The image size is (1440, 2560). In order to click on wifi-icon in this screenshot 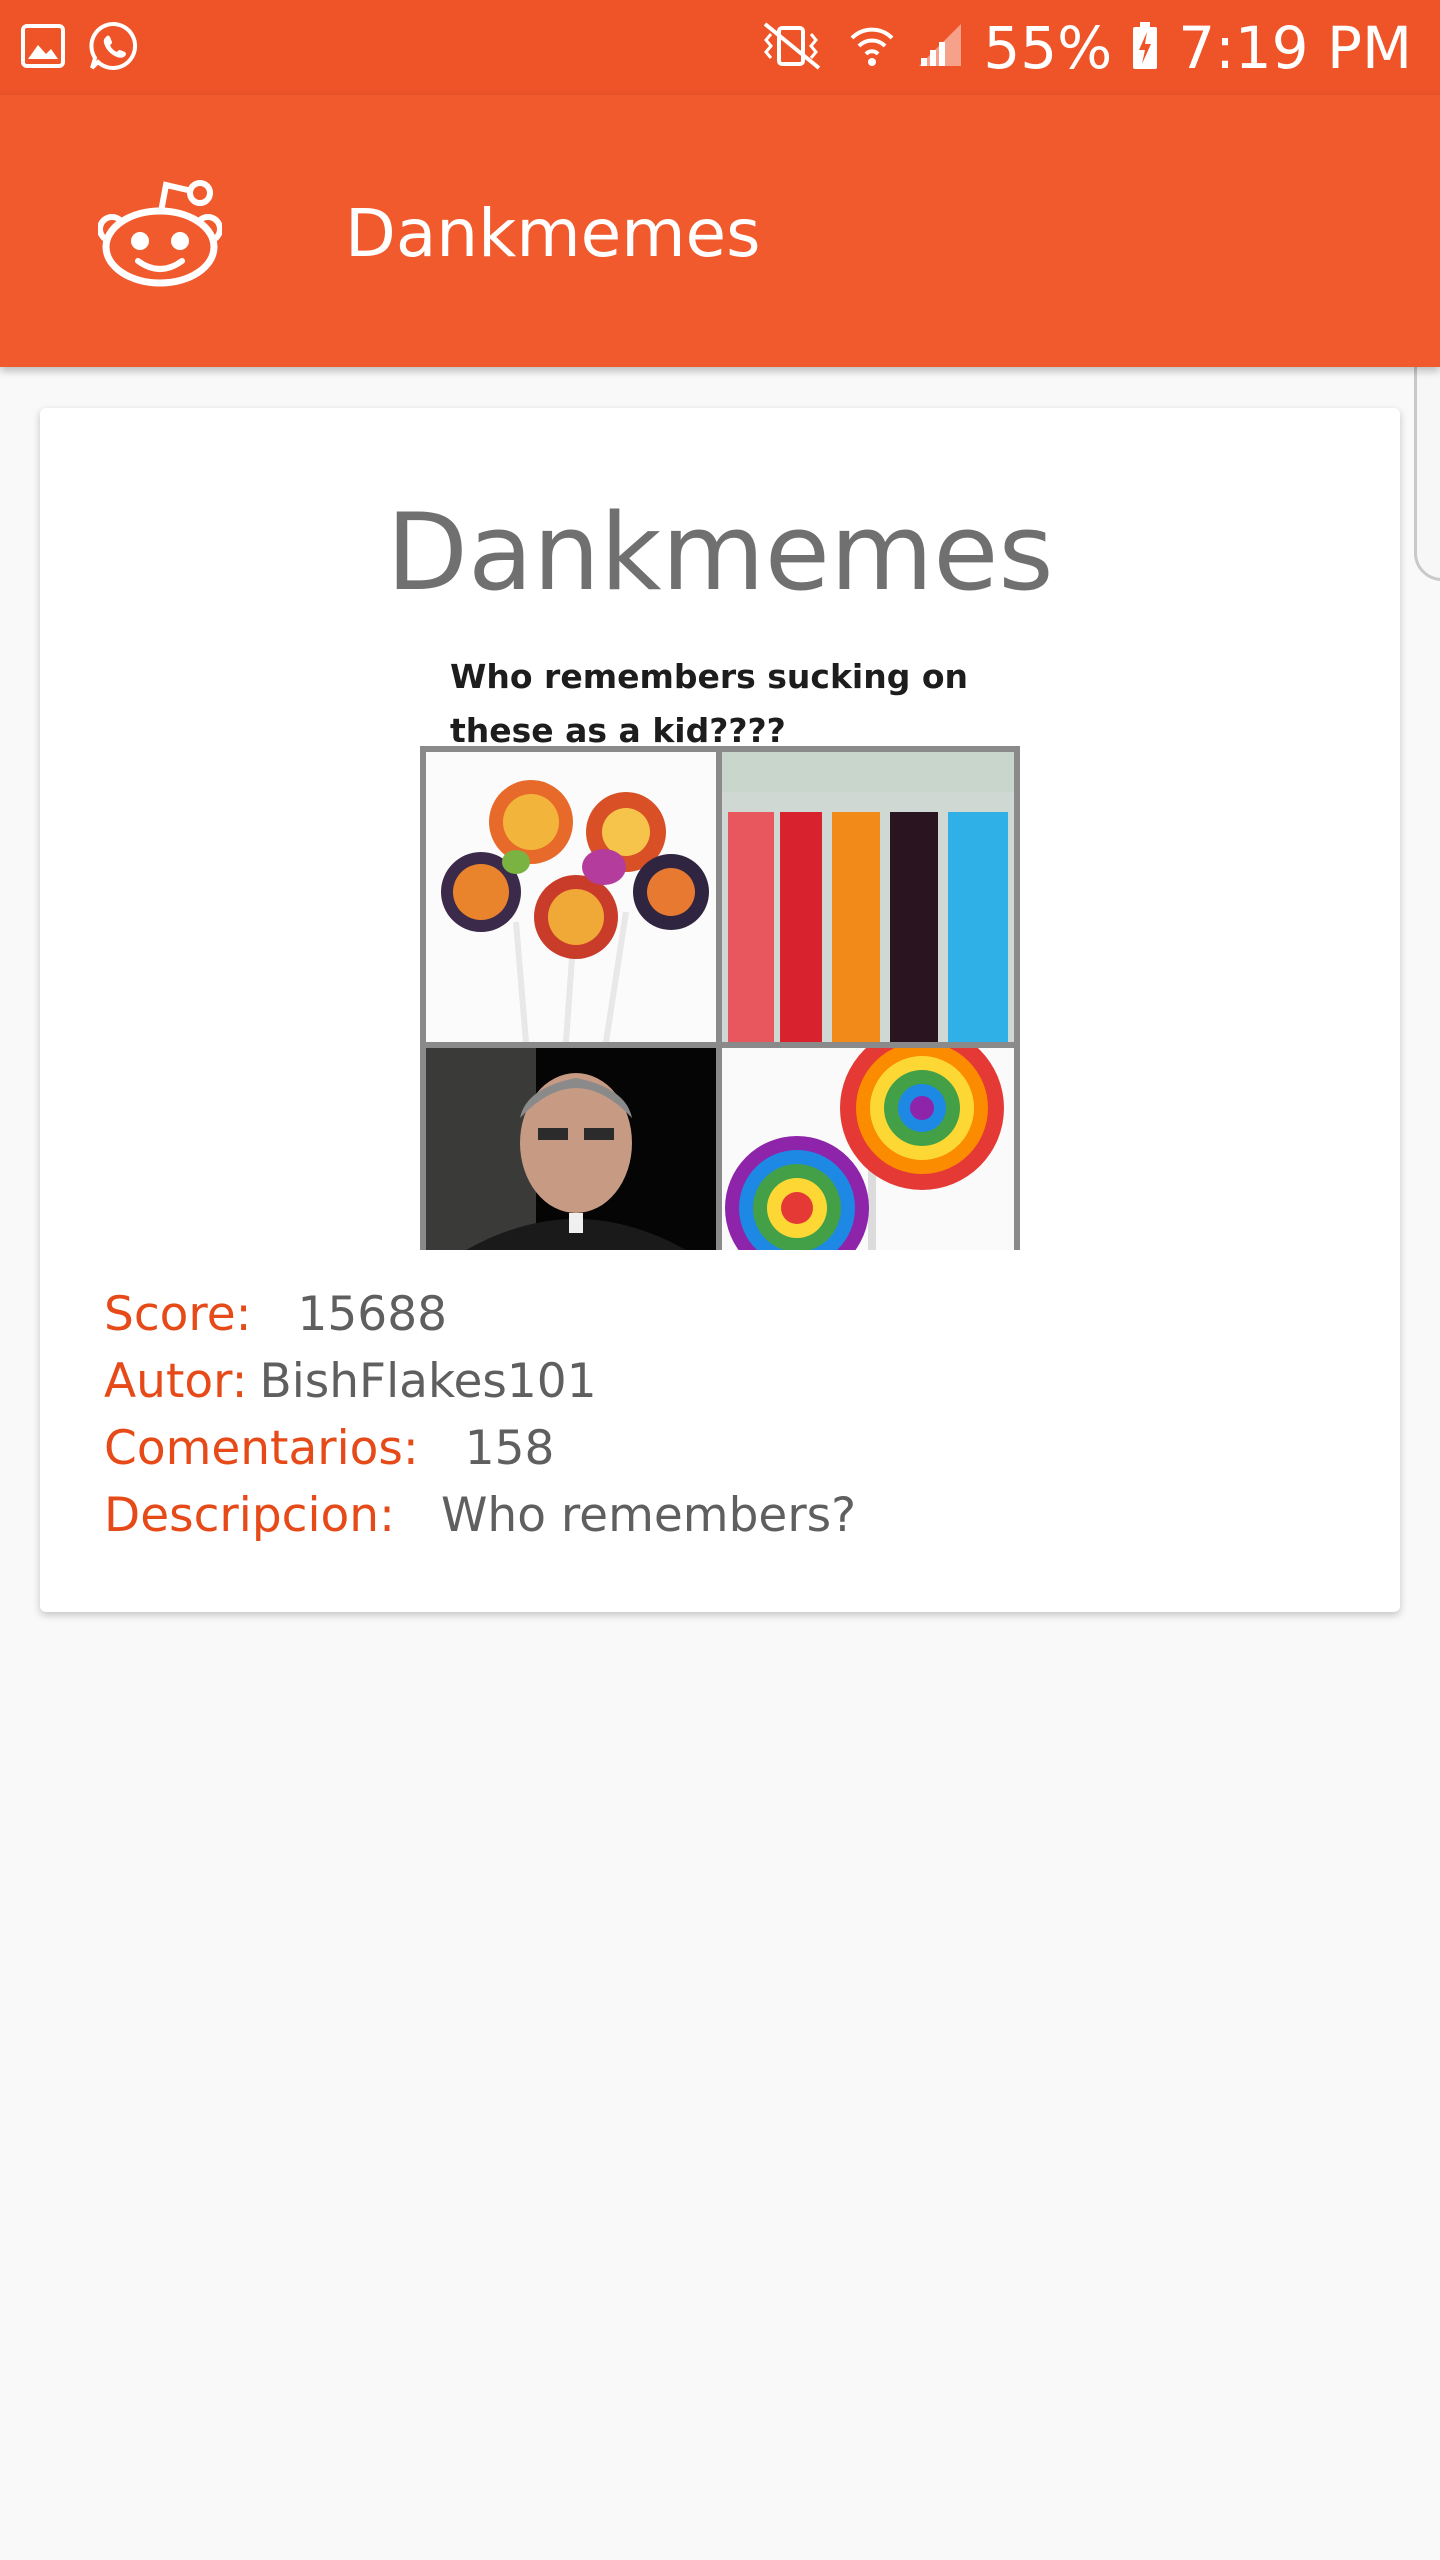, I will do `click(872, 48)`.